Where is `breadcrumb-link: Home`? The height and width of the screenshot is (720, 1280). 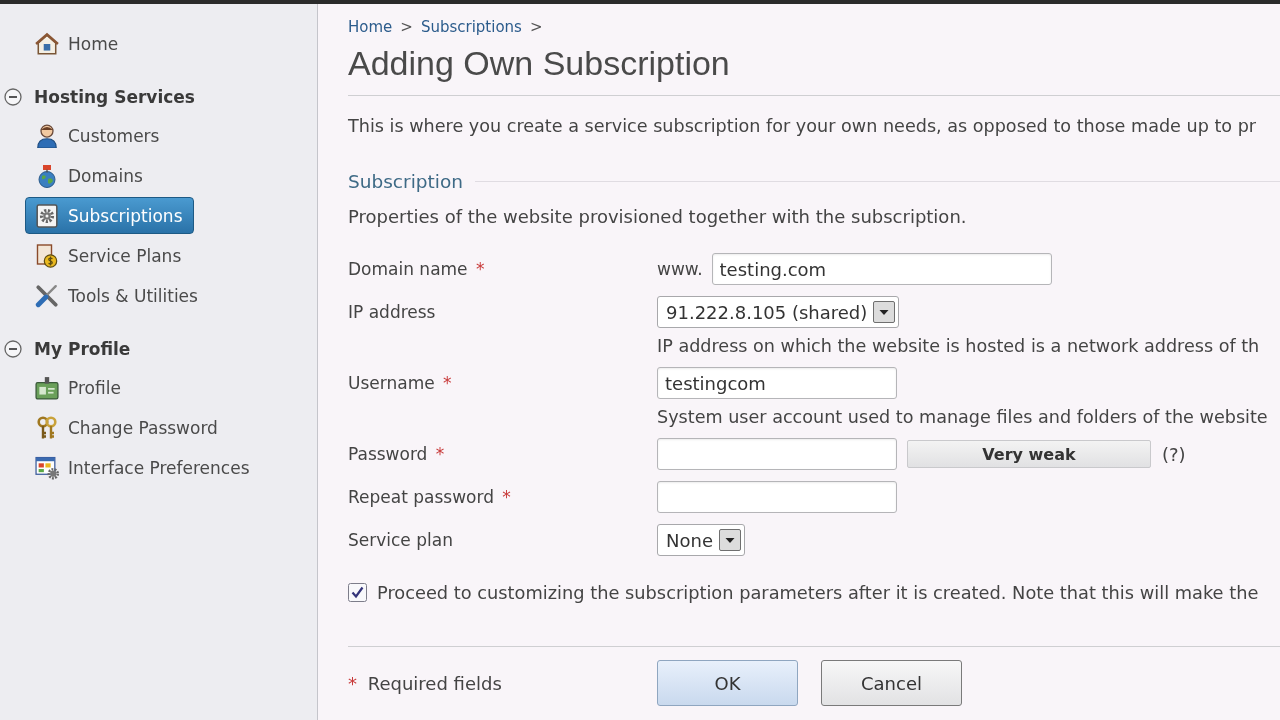
breadcrumb-link: Home is located at coordinates (370, 27).